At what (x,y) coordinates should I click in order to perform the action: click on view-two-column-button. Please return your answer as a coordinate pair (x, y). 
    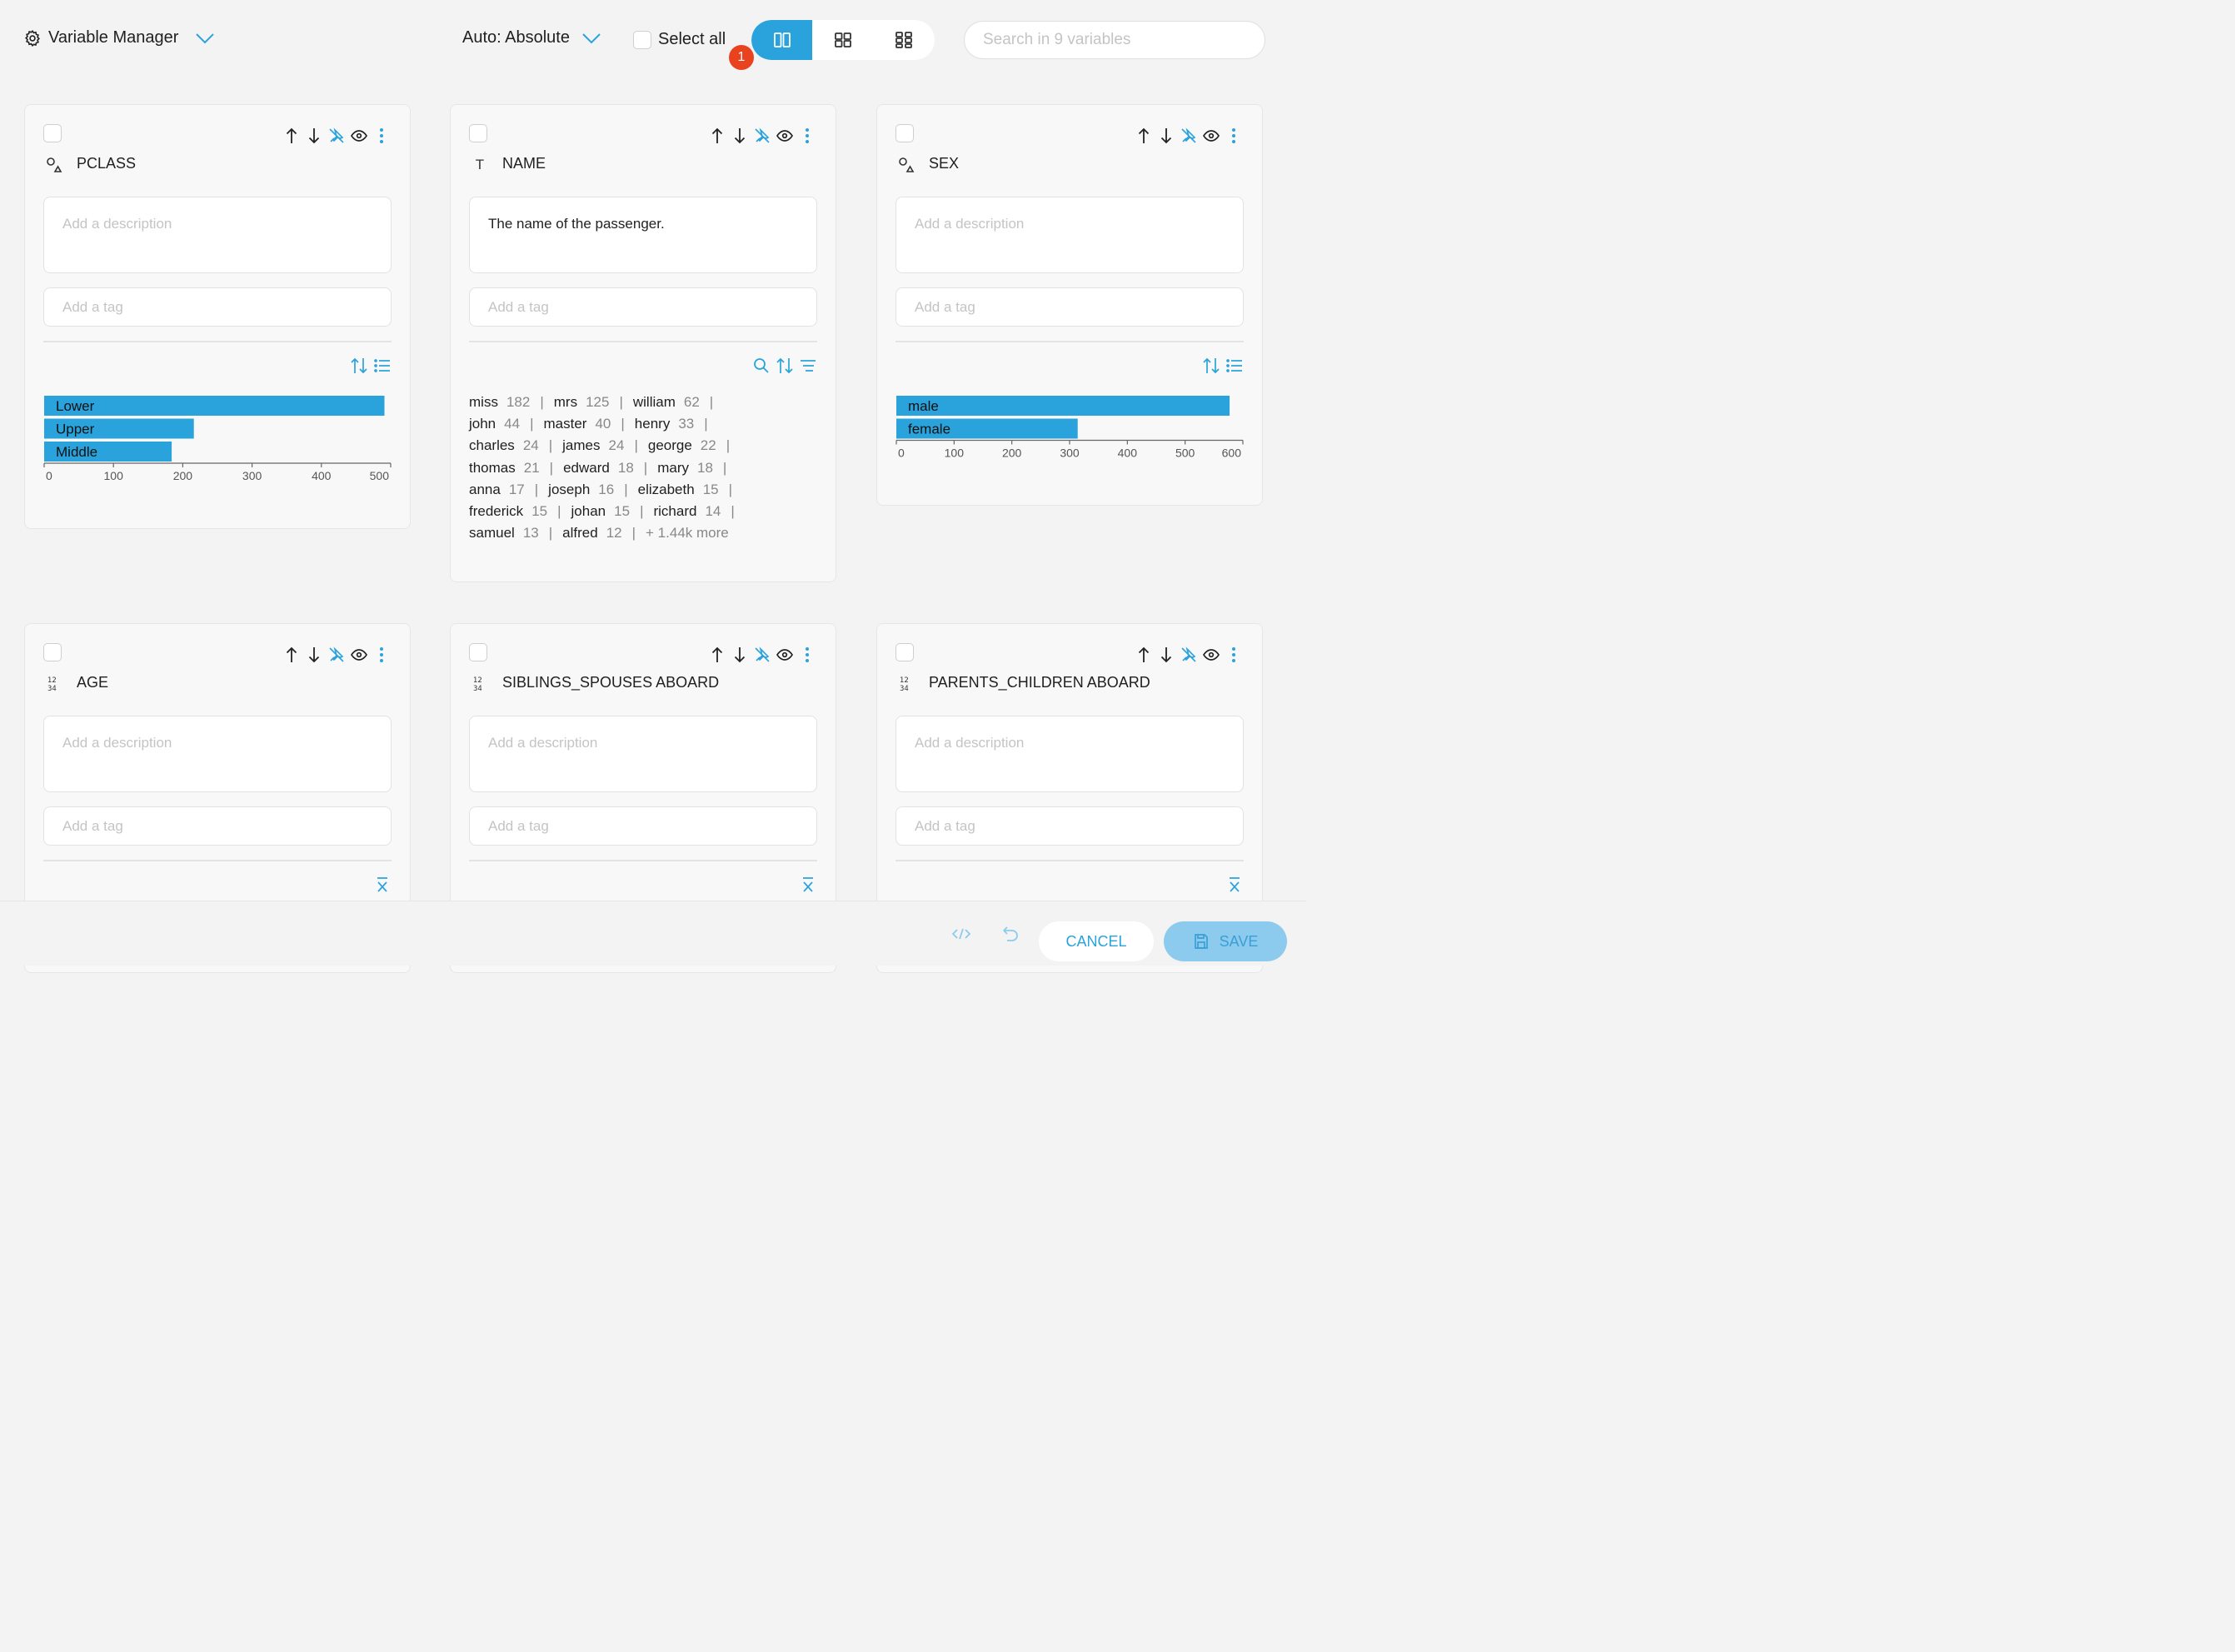
    Looking at the image, I should click on (782, 40).